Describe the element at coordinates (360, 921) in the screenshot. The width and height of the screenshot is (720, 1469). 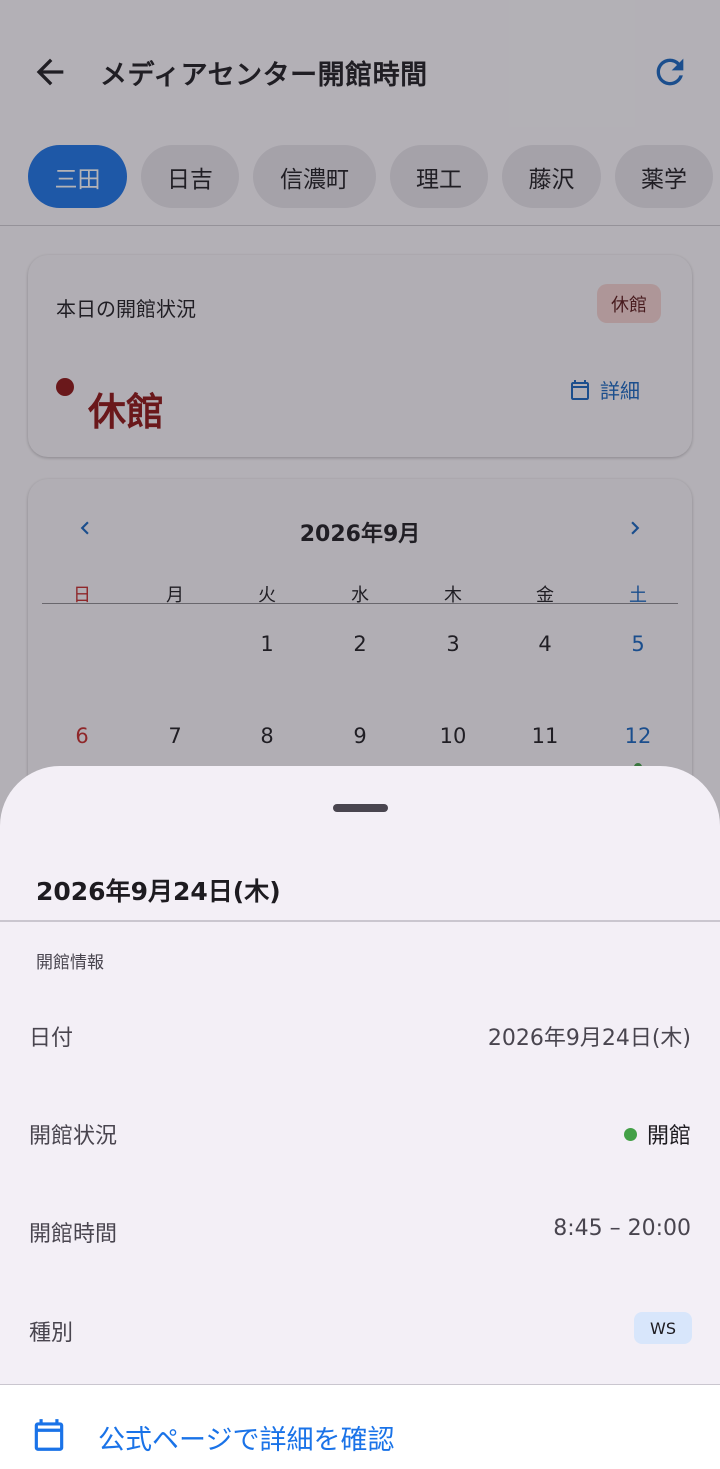
I see `divider` at that location.